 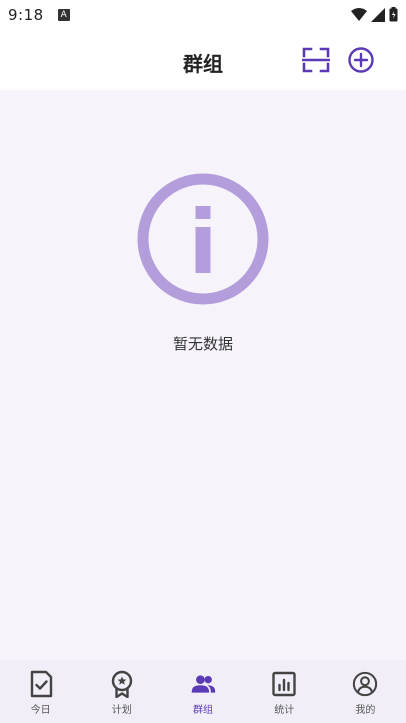 I want to click on tab-label: 群组, so click(x=203, y=710).